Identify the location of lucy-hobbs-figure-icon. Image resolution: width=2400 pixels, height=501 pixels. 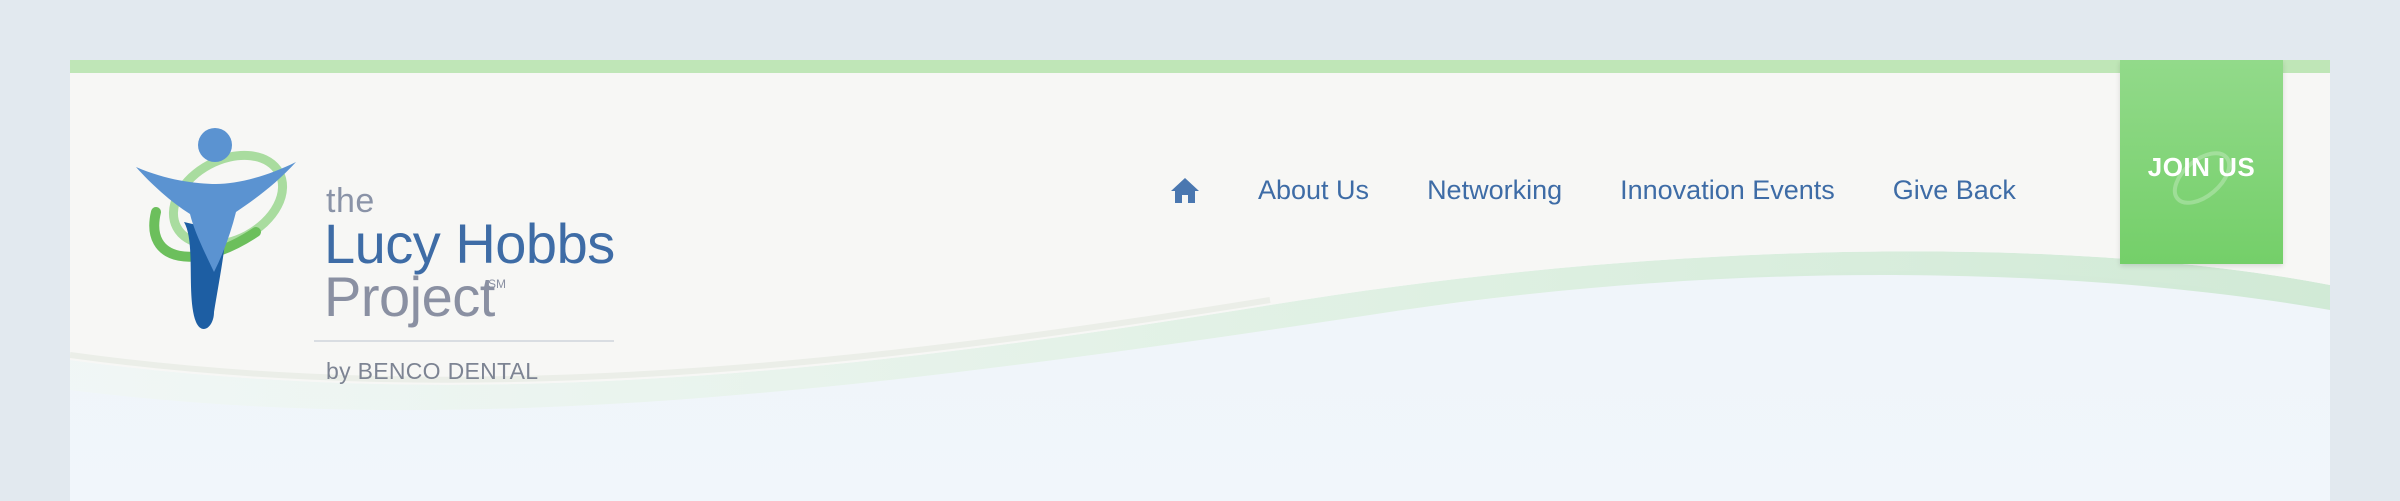
(216, 228).